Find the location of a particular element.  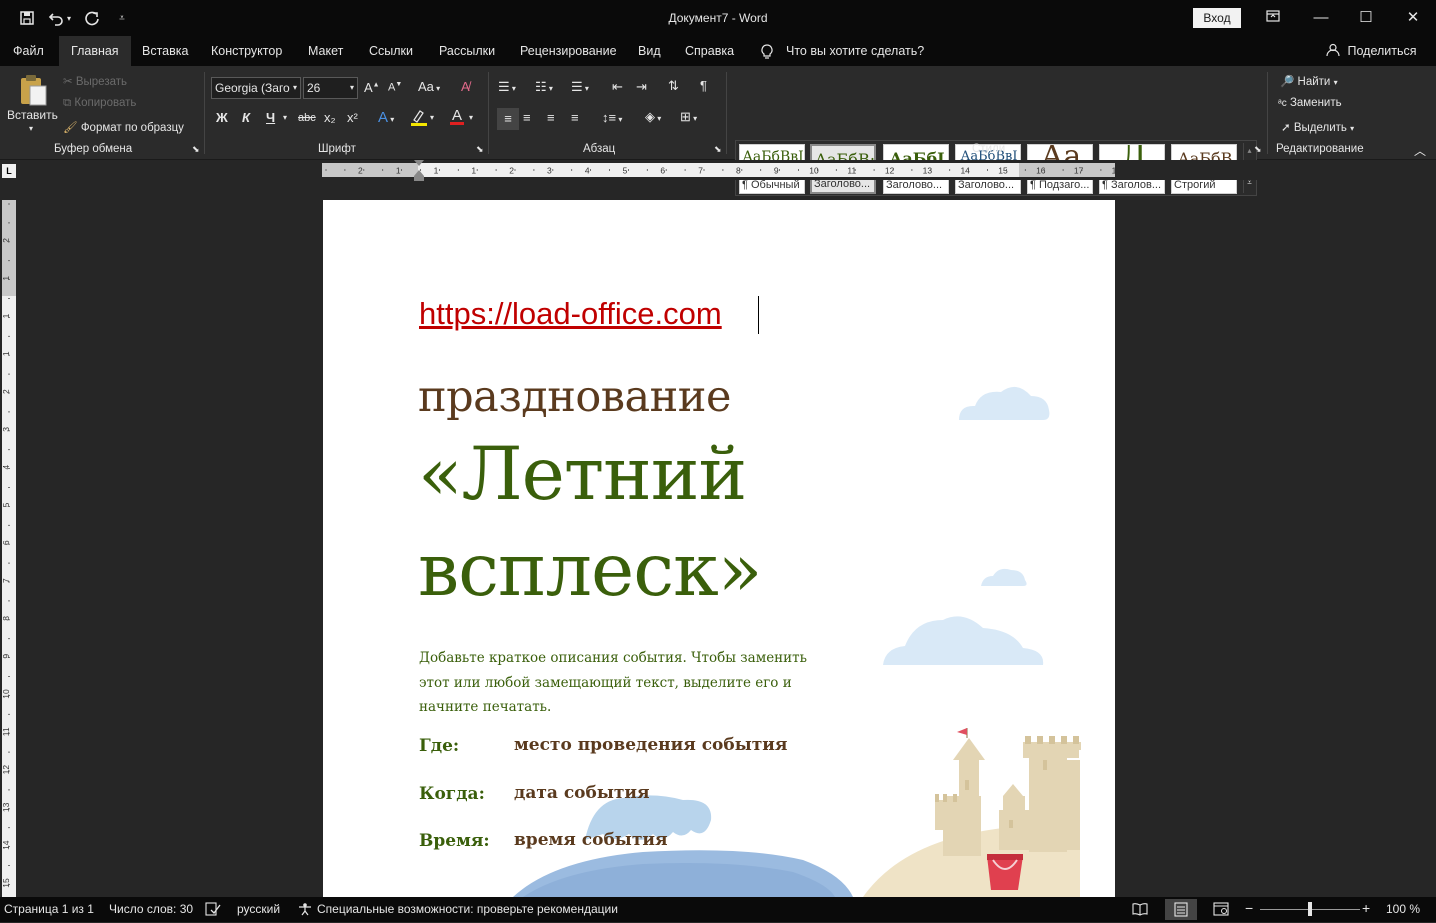

tab-references: Ссылки is located at coordinates (391, 51).